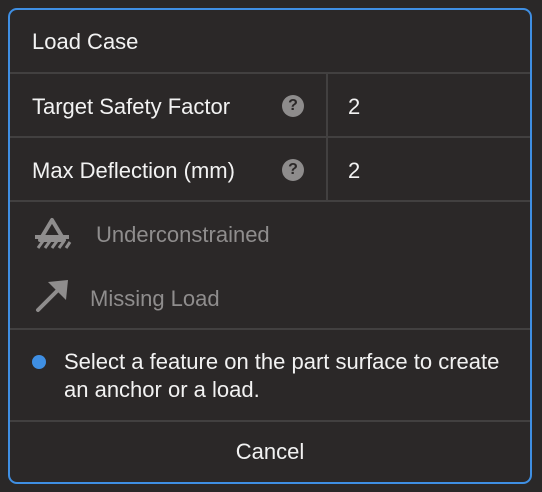 The width and height of the screenshot is (542, 492). What do you see at coordinates (131, 106) in the screenshot?
I see `target-safety-factor-label: Target Safety Factor` at bounding box center [131, 106].